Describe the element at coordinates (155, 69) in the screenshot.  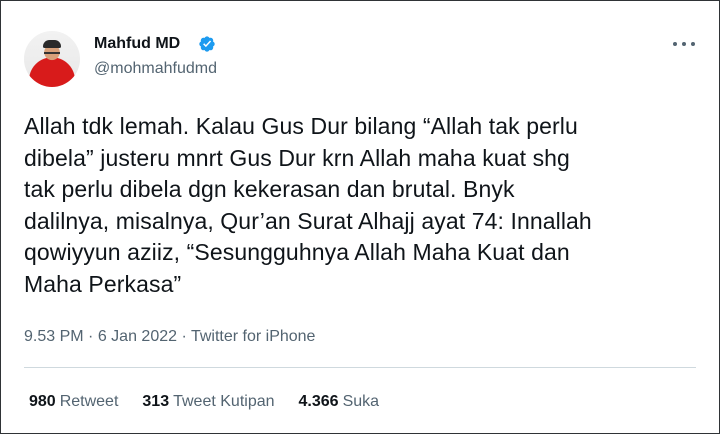
I see `author-handle: @mohmahfudmd` at that location.